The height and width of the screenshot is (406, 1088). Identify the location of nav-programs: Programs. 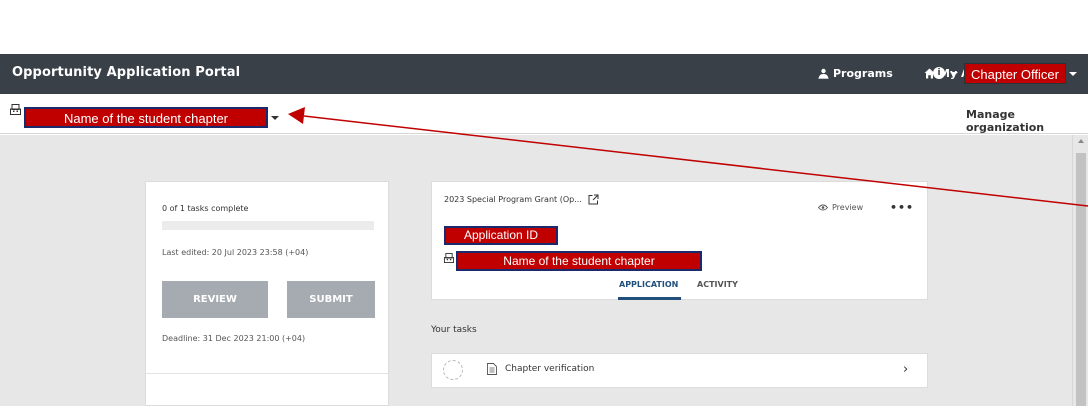
(855, 73).